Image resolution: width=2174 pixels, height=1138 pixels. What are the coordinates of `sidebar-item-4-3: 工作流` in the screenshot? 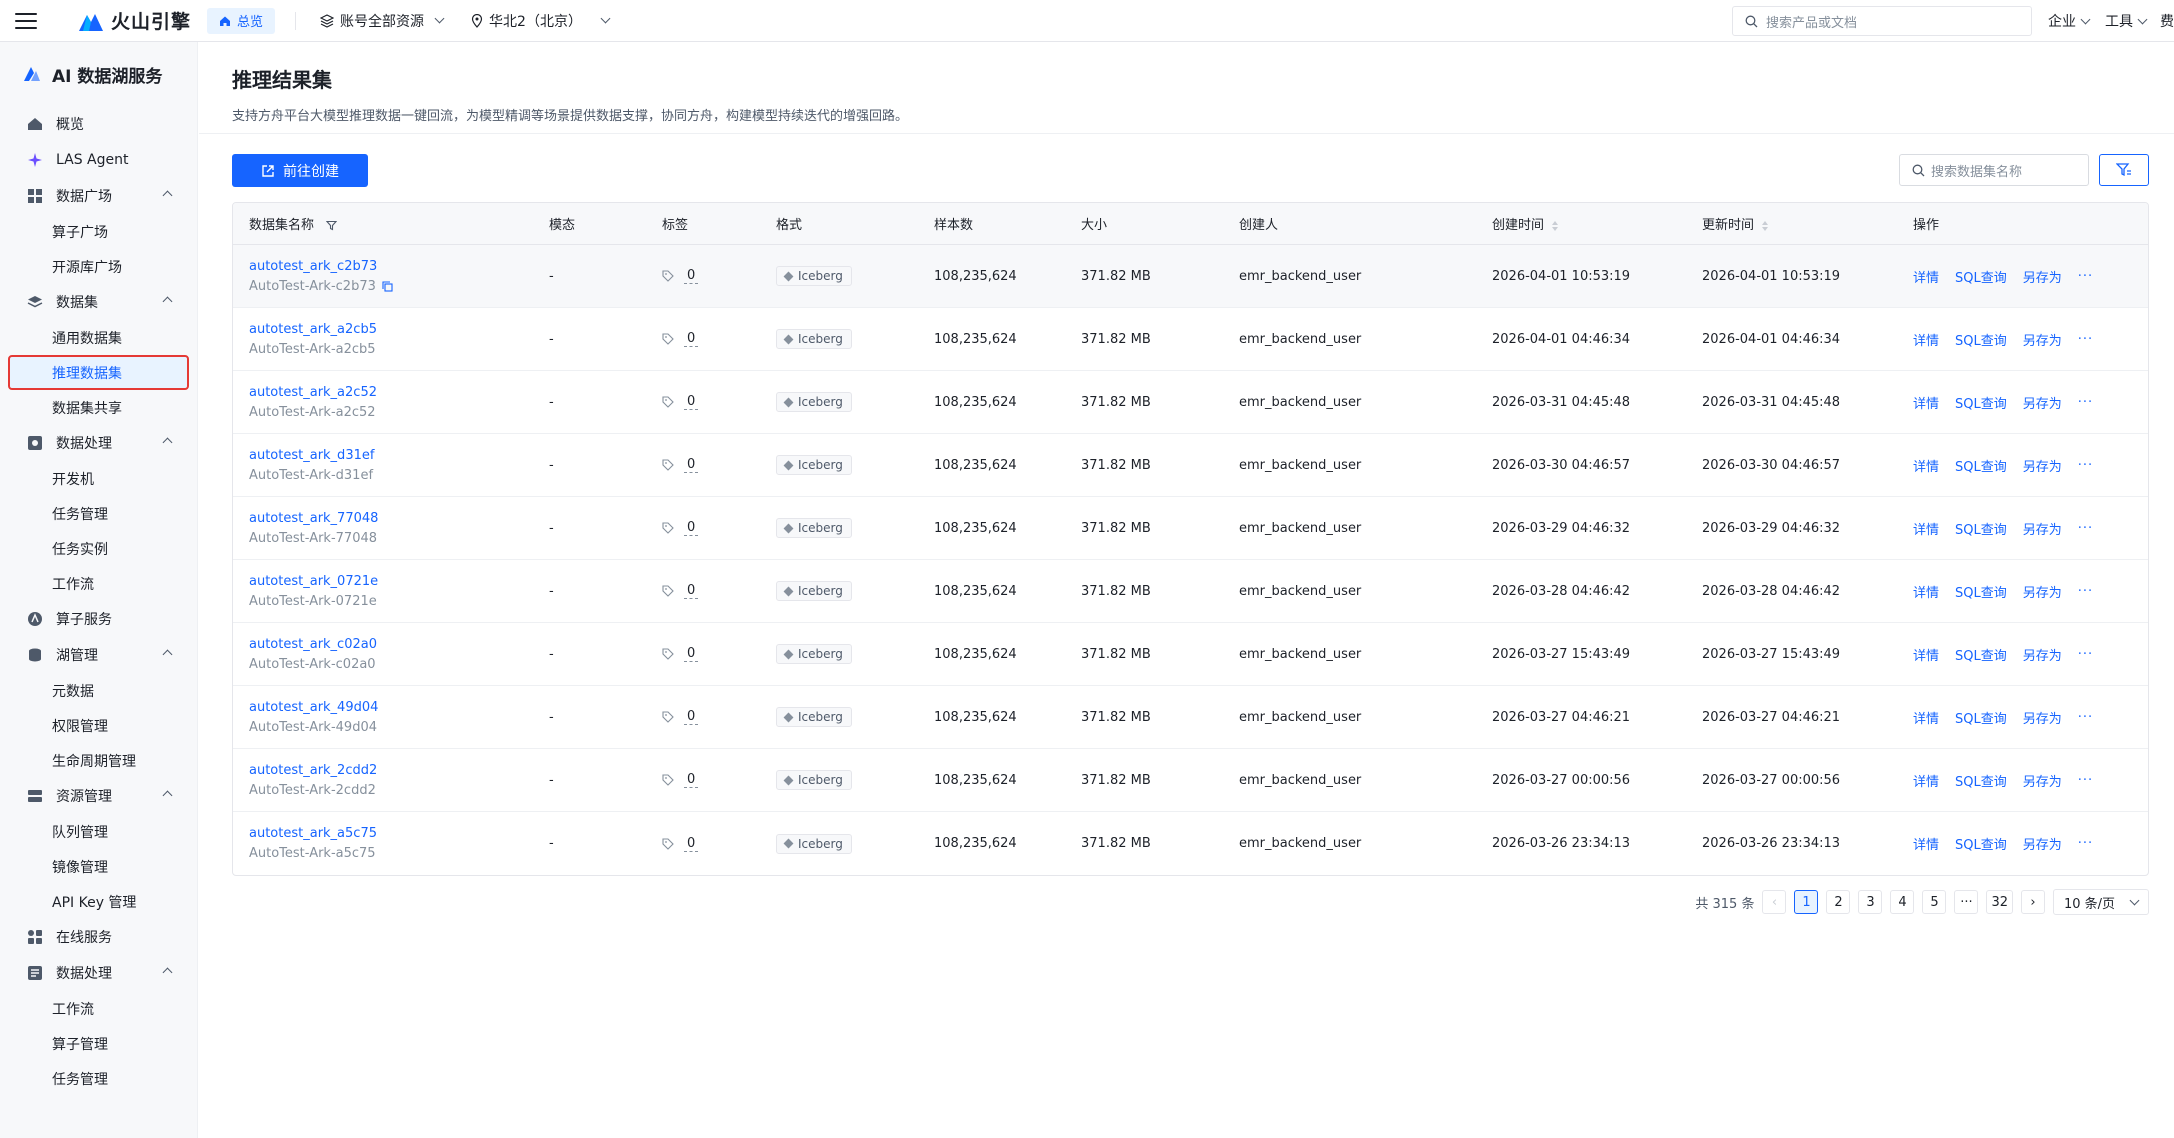 It's located at (98, 583).